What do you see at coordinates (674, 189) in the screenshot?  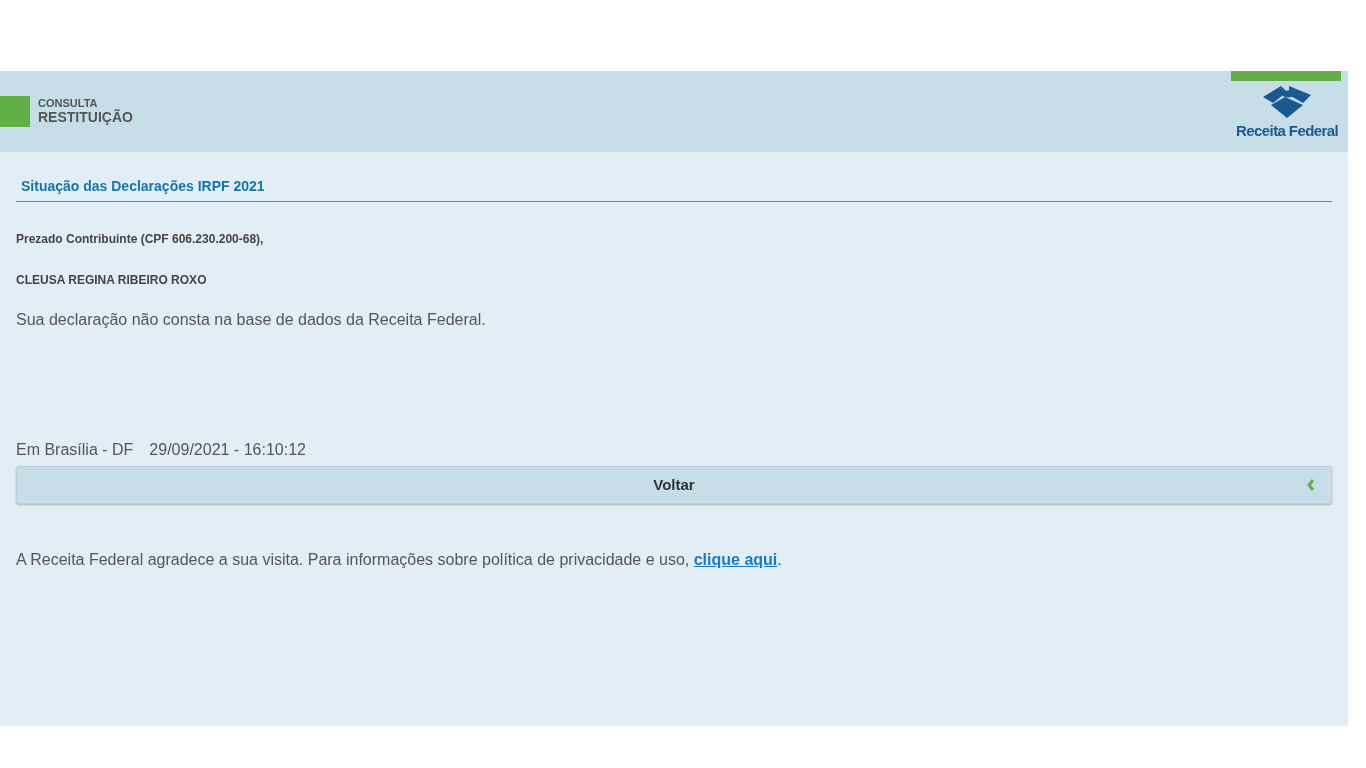 I see `section-title: Situação das Declarações IRPF 2021` at bounding box center [674, 189].